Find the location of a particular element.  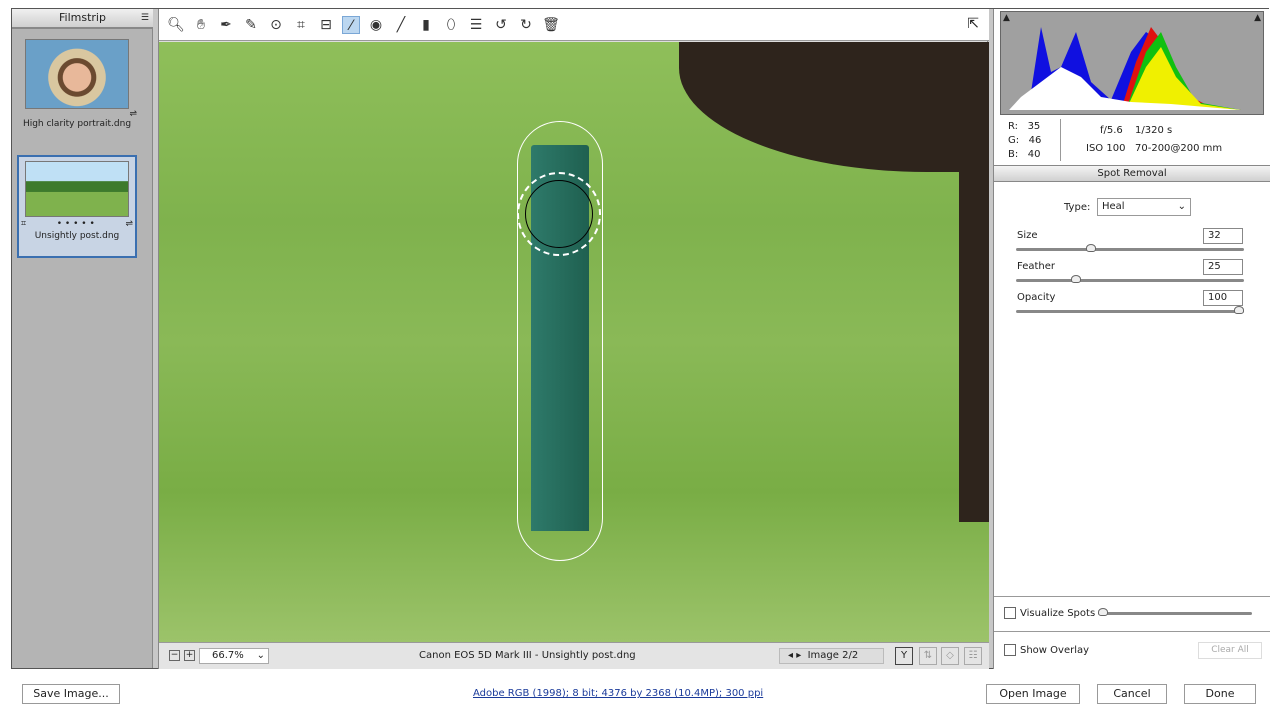

open-image-button: Open Image is located at coordinates (1033, 694).